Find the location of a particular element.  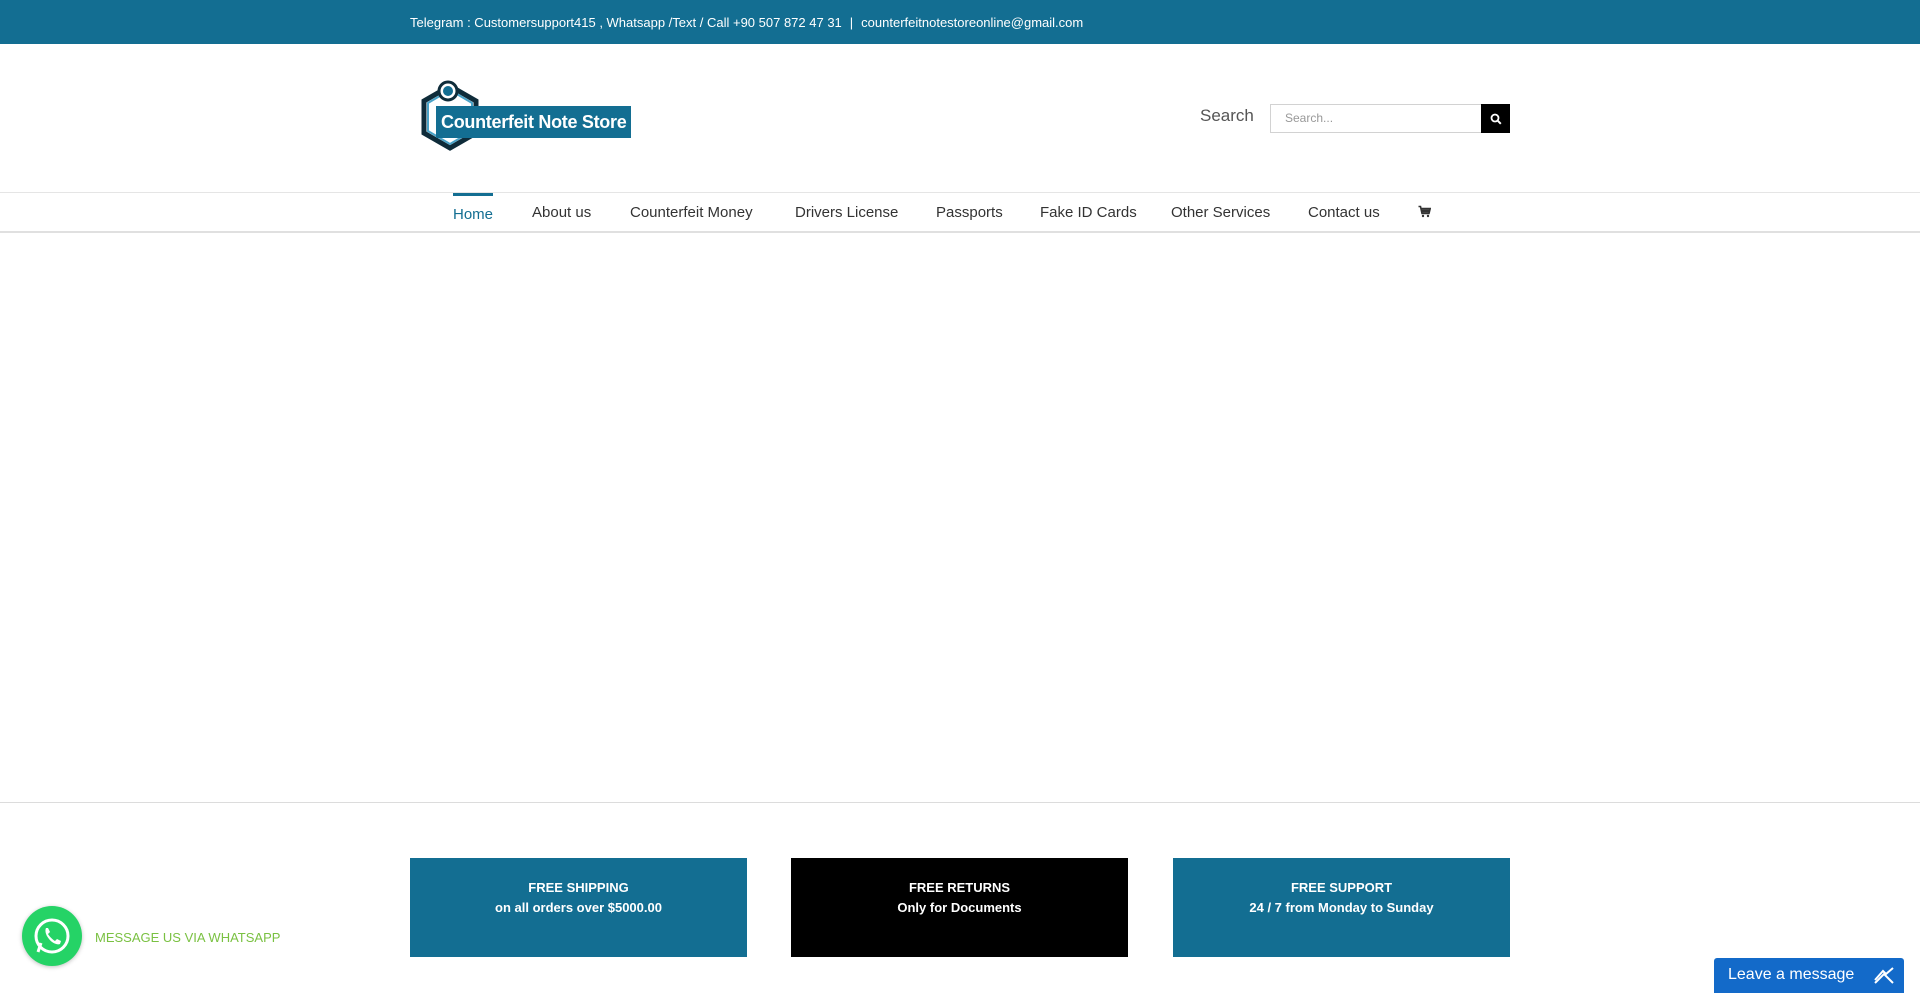

nav-item-contact-us: Contact us is located at coordinates (1344, 213).